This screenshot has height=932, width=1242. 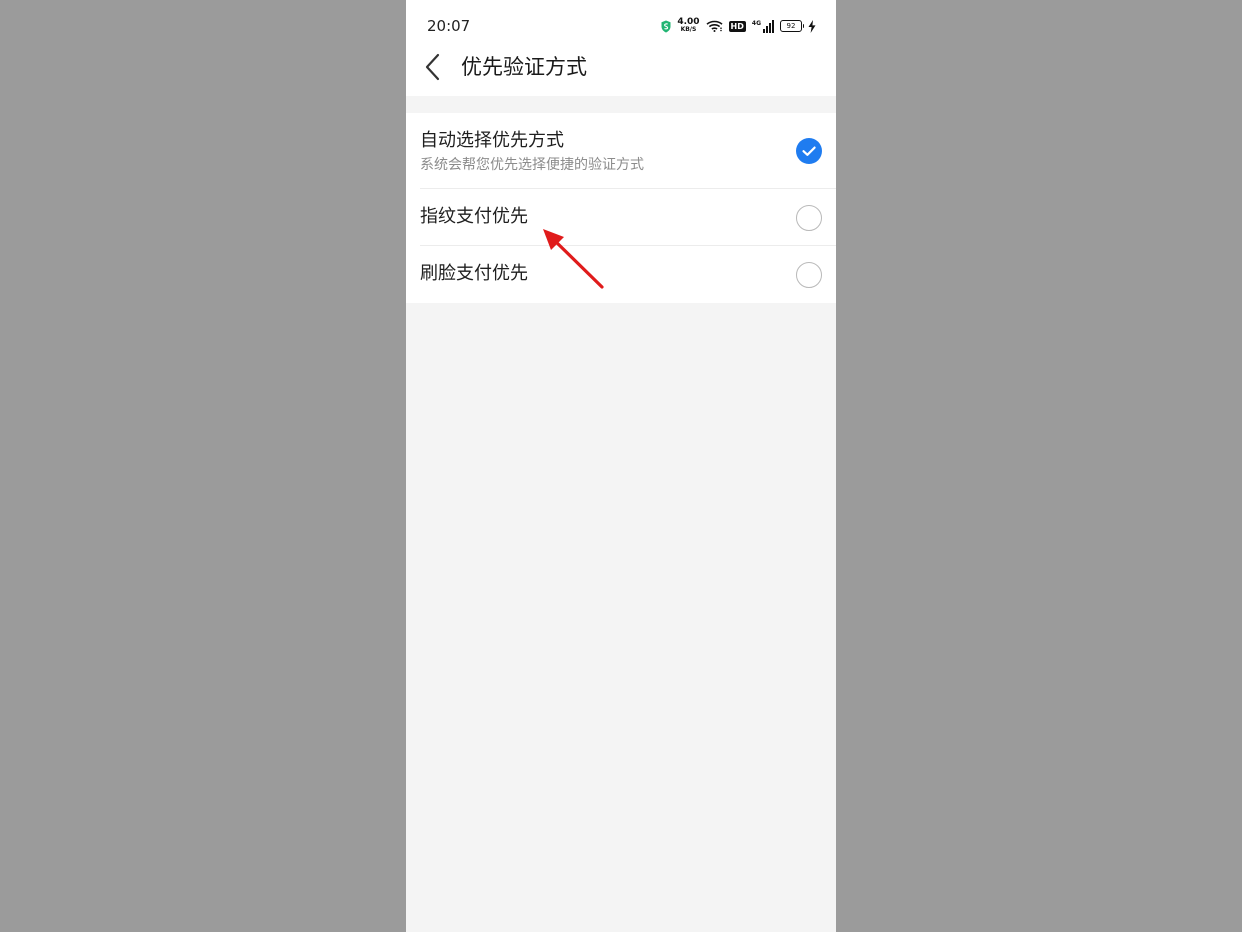 What do you see at coordinates (756, 23) in the screenshot?
I see `network-type: 4G` at bounding box center [756, 23].